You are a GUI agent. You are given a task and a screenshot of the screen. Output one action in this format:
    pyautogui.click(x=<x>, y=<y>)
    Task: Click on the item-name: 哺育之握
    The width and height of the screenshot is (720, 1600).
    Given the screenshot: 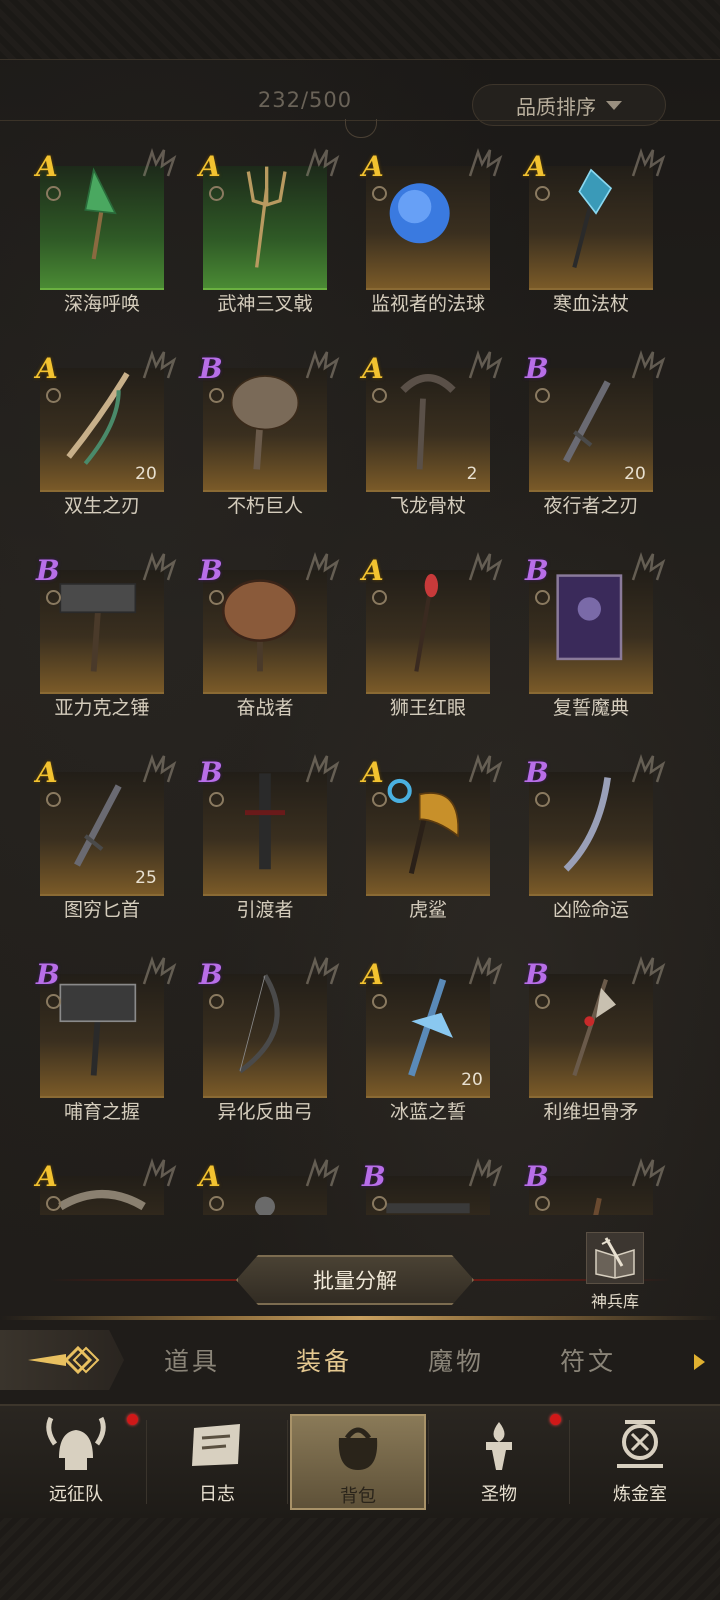 What is the action you would take?
    pyautogui.click(x=101, y=1112)
    